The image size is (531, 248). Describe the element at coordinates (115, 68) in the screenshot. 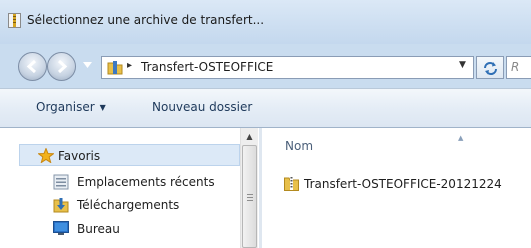

I see `folder-icon` at that location.